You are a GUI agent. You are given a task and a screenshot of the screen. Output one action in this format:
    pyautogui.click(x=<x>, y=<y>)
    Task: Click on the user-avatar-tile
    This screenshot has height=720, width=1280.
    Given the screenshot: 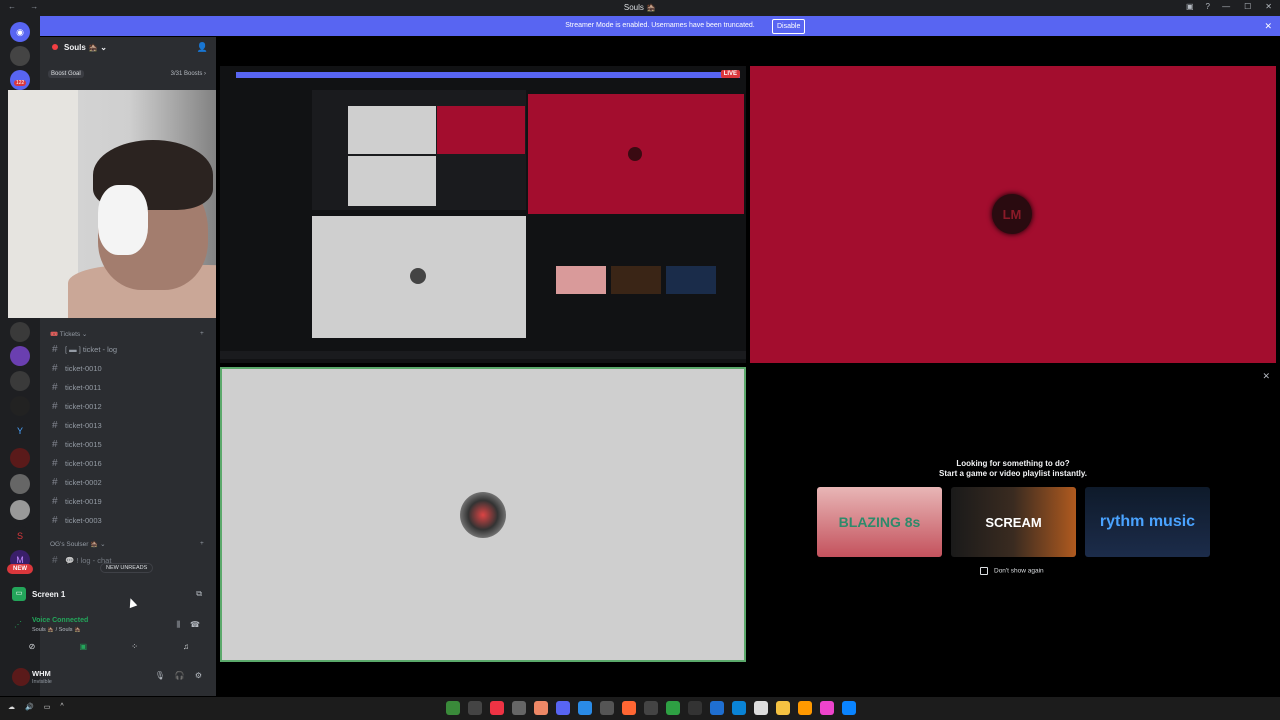 What is the action you would take?
    pyautogui.click(x=483, y=515)
    